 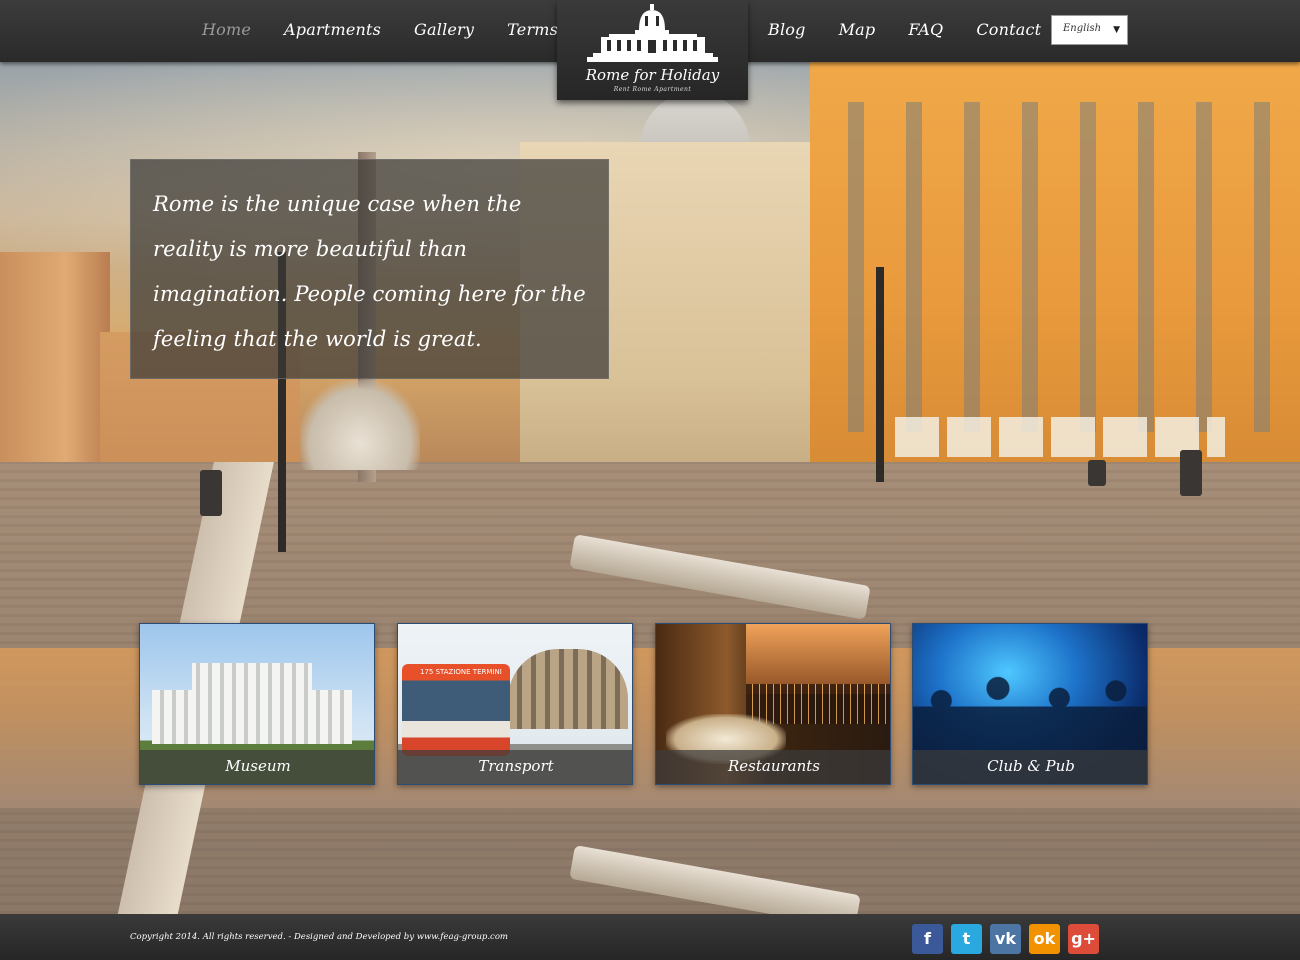 I want to click on tile-club-pub: Club & Pub, so click(x=1030, y=704).